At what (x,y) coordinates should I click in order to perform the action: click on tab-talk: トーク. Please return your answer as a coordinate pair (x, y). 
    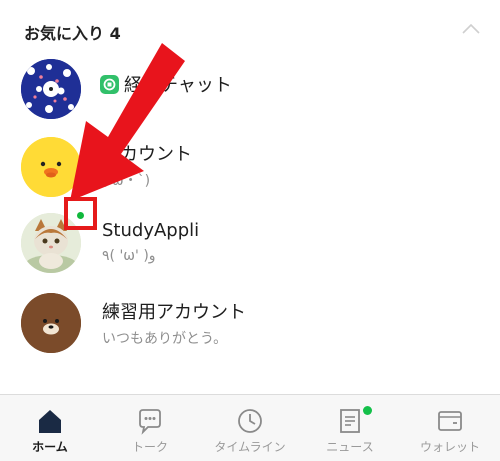
    Looking at the image, I should click on (150, 428).